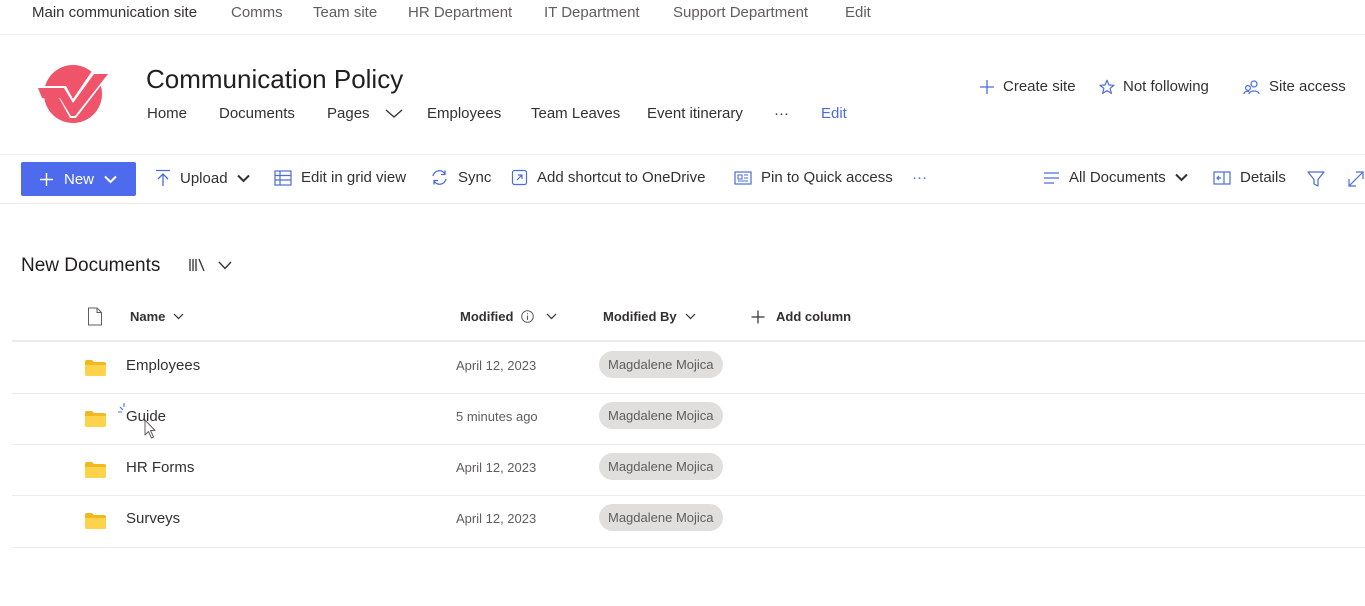 The height and width of the screenshot is (606, 1365). Describe the element at coordinates (487, 316) in the screenshot. I see `modified-column-label: Modified` at that location.